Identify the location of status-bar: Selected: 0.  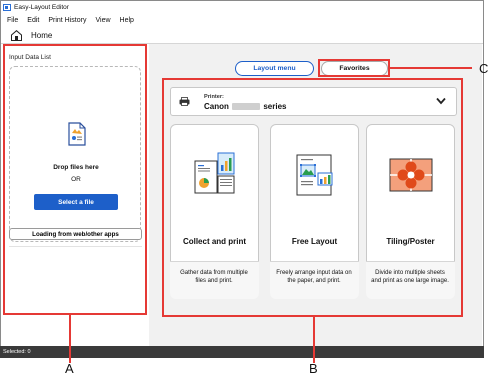
(242, 352).